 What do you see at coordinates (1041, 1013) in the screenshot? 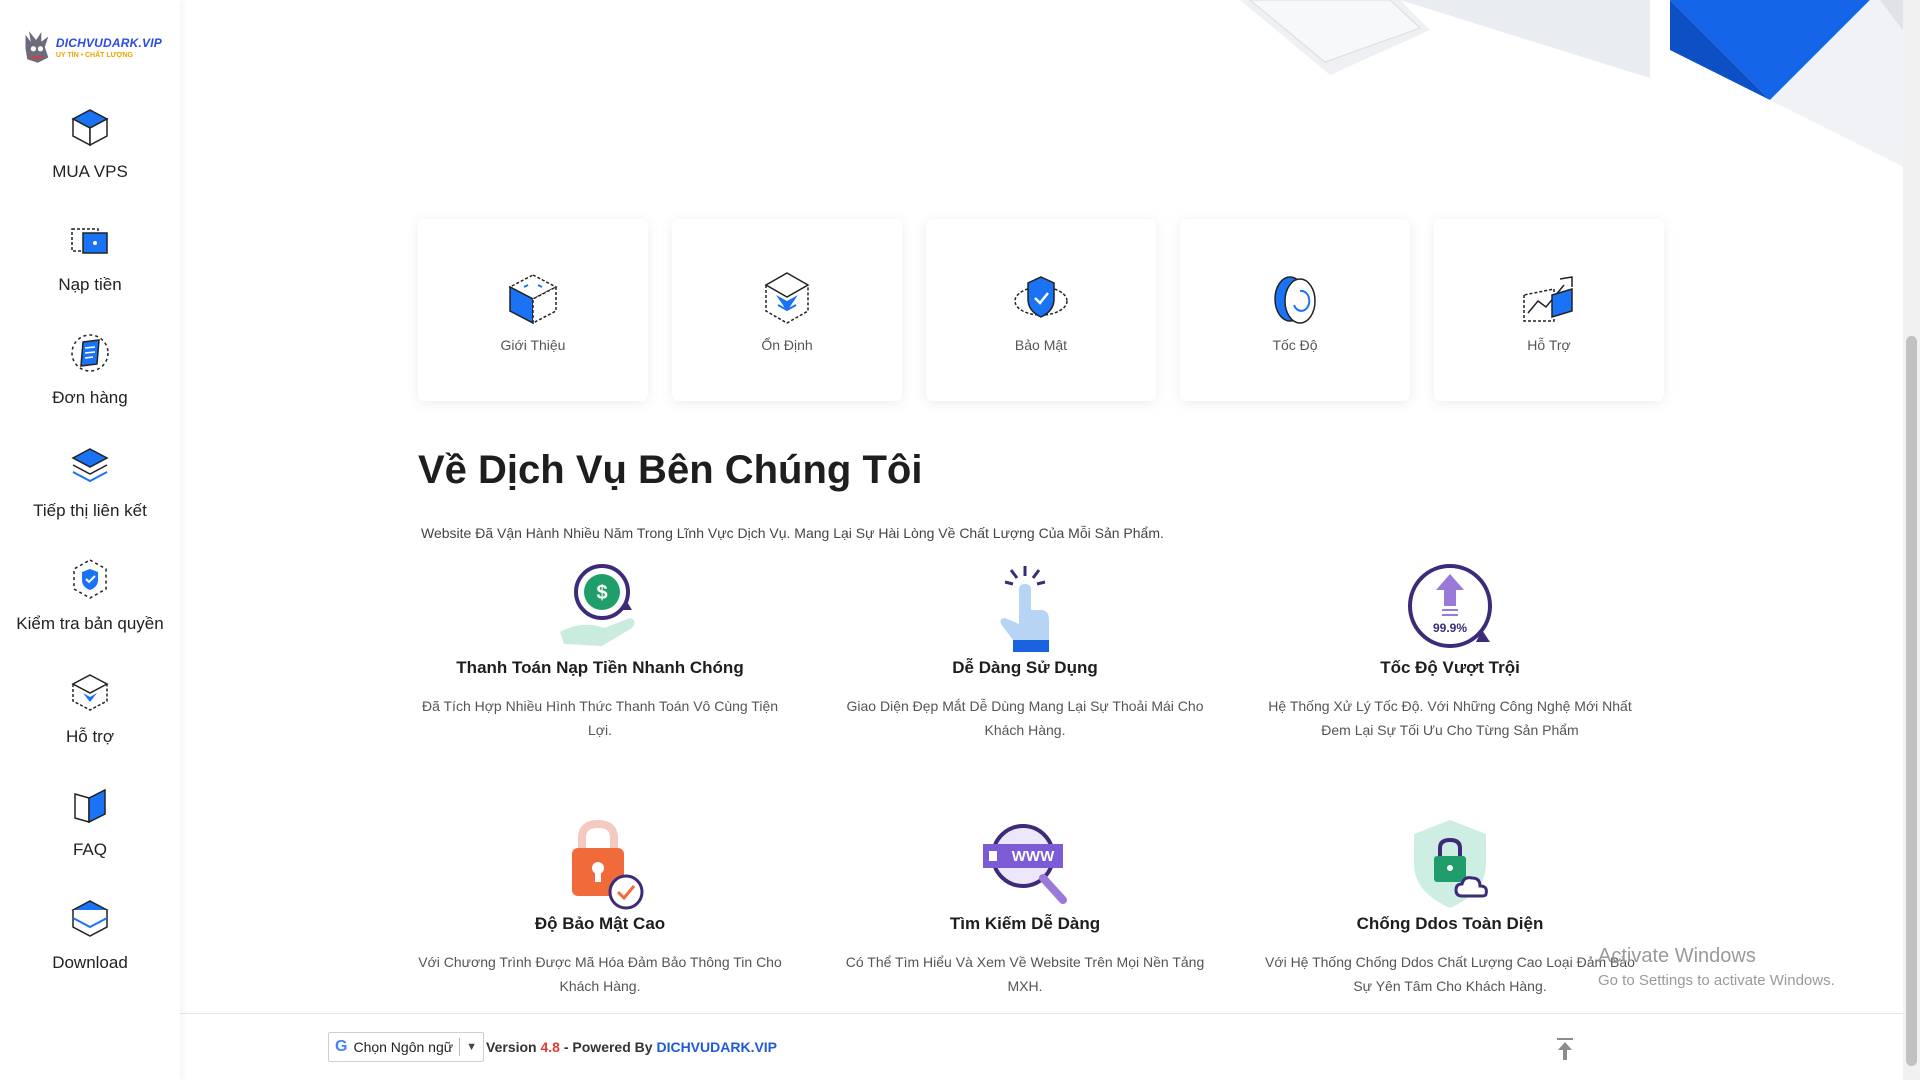
I see `footer-divider` at bounding box center [1041, 1013].